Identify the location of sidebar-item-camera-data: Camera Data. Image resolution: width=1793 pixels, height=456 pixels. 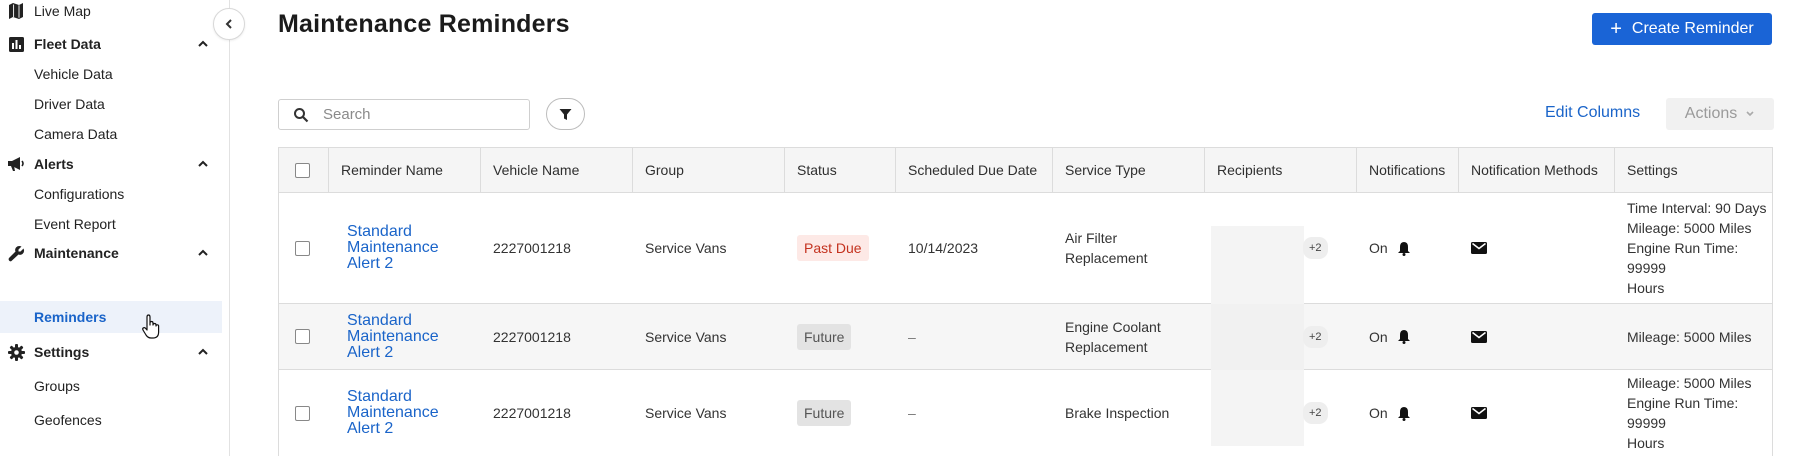
(111, 134).